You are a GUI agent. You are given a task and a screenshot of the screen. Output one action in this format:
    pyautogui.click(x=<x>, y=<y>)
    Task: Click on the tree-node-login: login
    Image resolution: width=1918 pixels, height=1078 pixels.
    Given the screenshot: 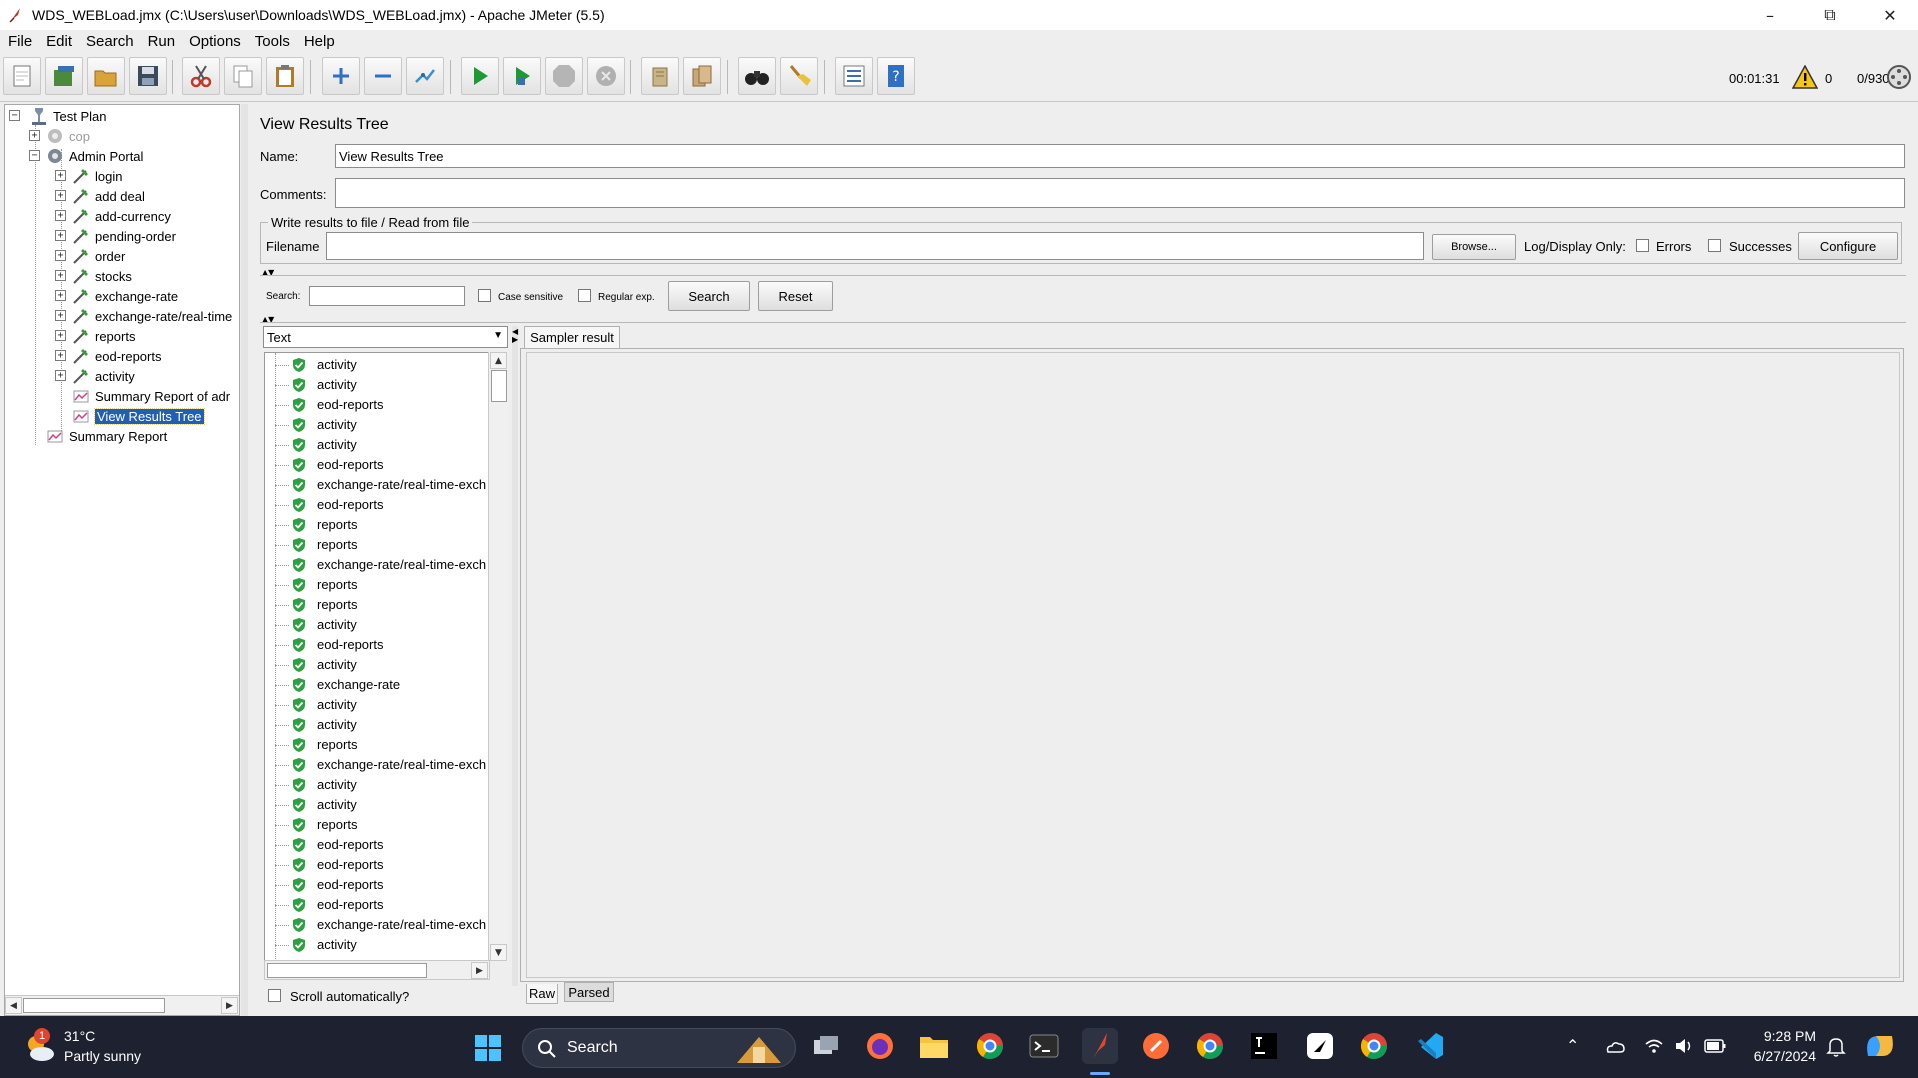 What is the action you would take?
    pyautogui.click(x=96, y=176)
    